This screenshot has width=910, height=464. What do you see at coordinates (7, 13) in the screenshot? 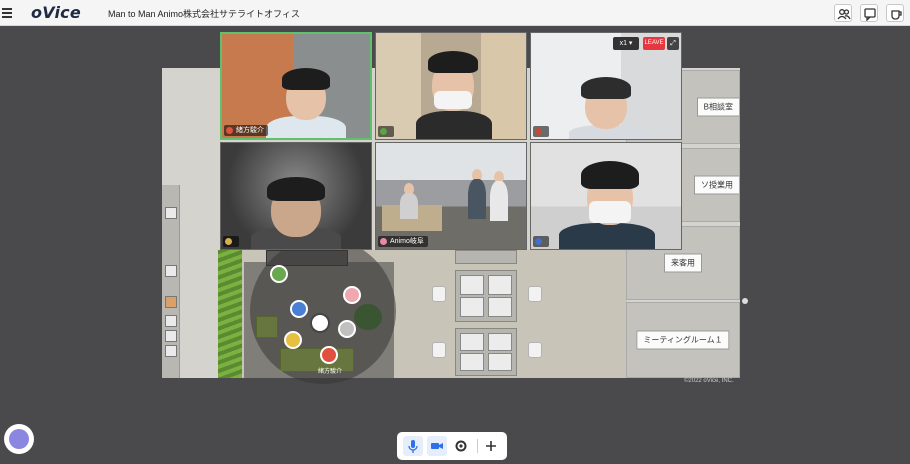
I see `menu-icon` at bounding box center [7, 13].